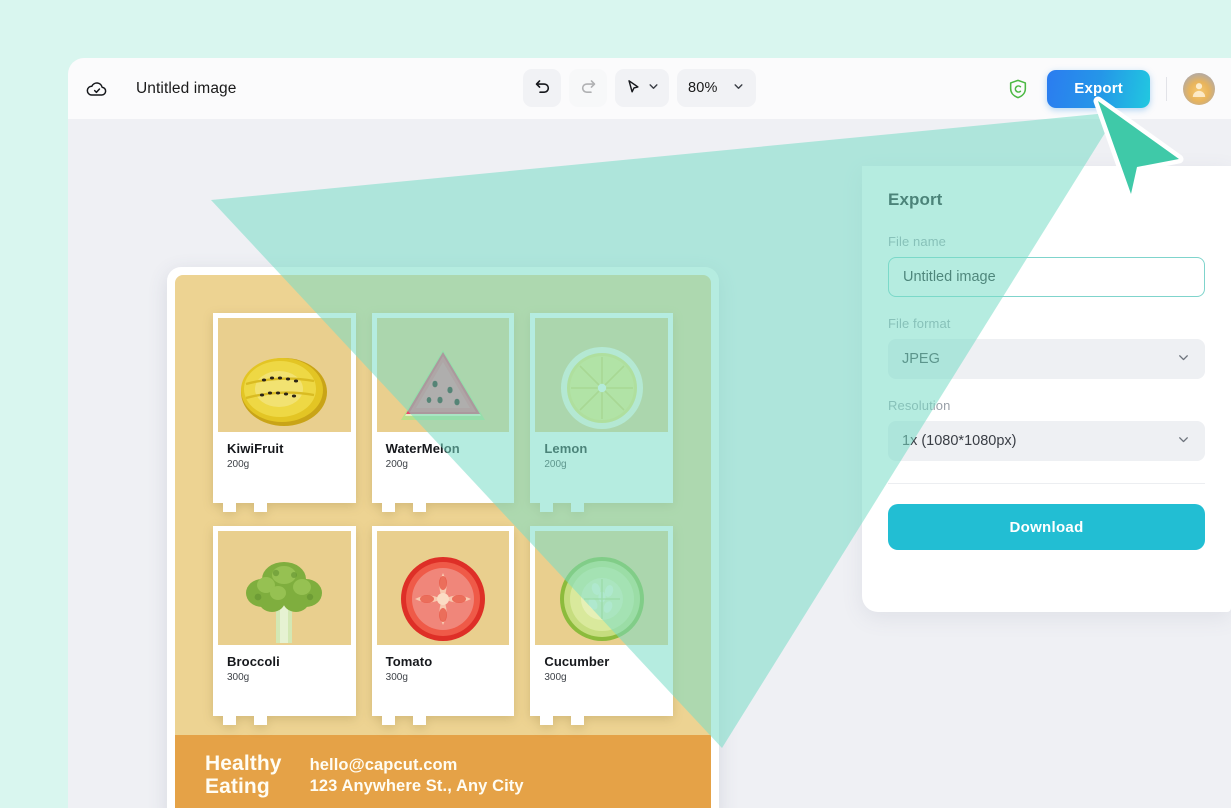 This screenshot has width=1231, height=808. What do you see at coordinates (1046, 527) in the screenshot?
I see `download-button: Download` at bounding box center [1046, 527].